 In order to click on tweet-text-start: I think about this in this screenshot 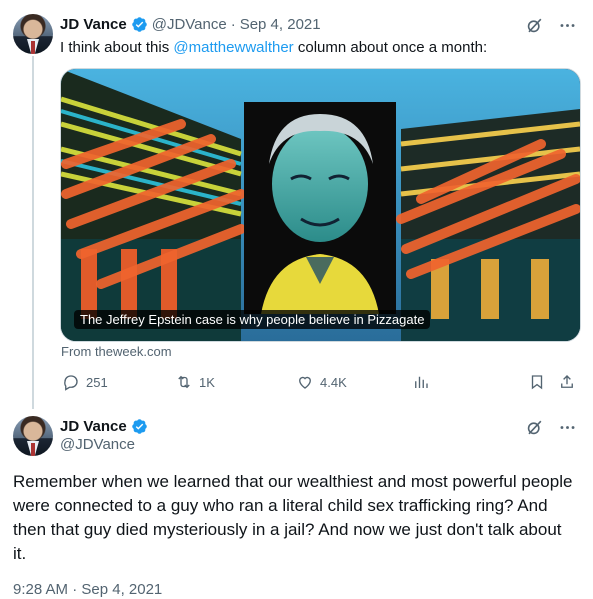, I will do `click(117, 47)`.